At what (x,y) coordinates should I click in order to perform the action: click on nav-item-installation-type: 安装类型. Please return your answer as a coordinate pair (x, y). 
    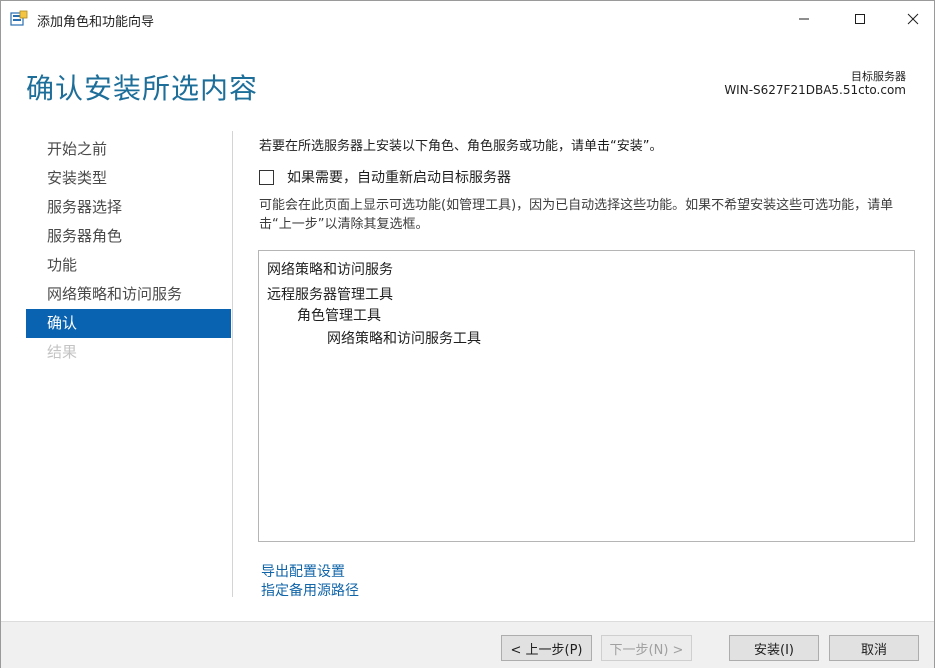
    Looking at the image, I should click on (128, 178).